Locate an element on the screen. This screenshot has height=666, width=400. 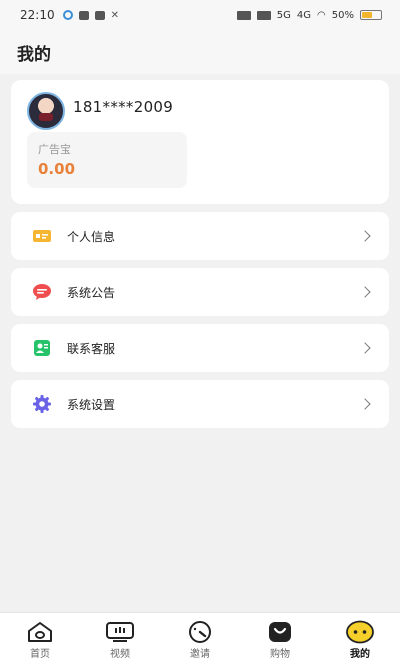
bottom-tab-bar: 首页 视频 邀请 购物 我的 is located at coordinates (200, 639).